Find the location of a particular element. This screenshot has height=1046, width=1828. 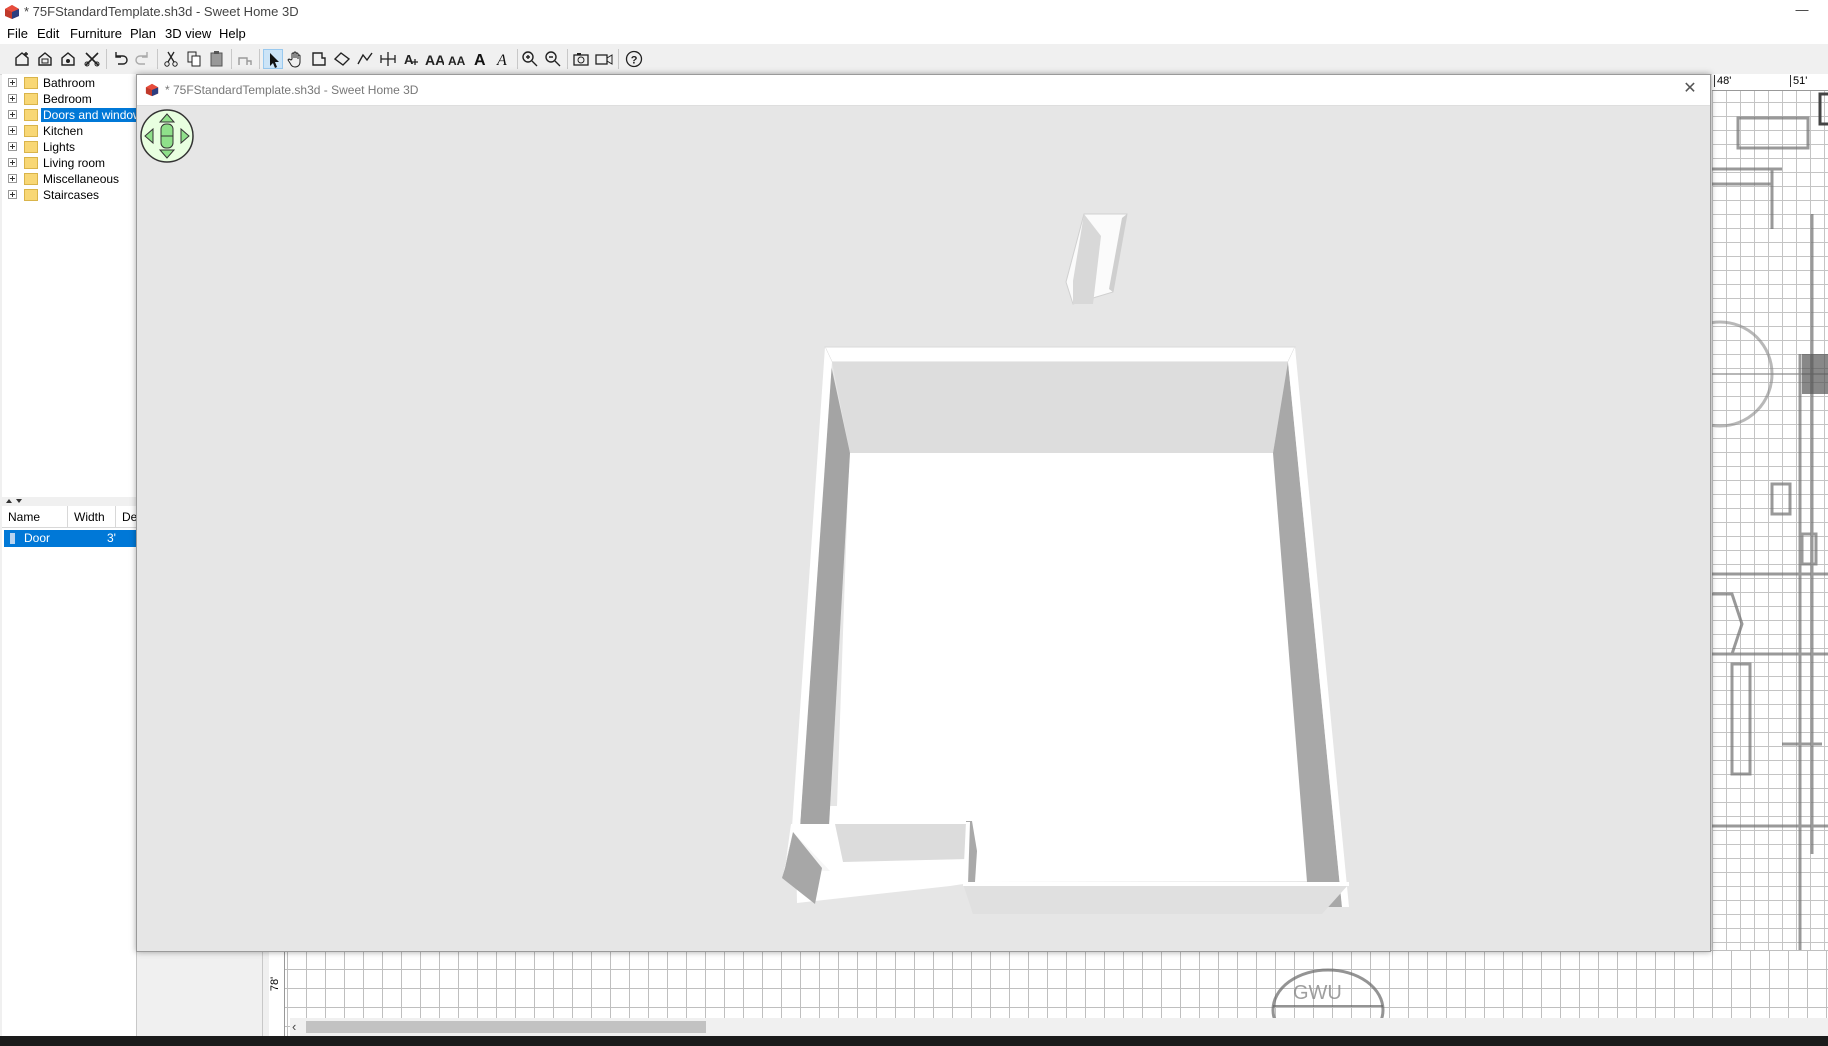

table-row: Door 3' is located at coordinates (70, 538).